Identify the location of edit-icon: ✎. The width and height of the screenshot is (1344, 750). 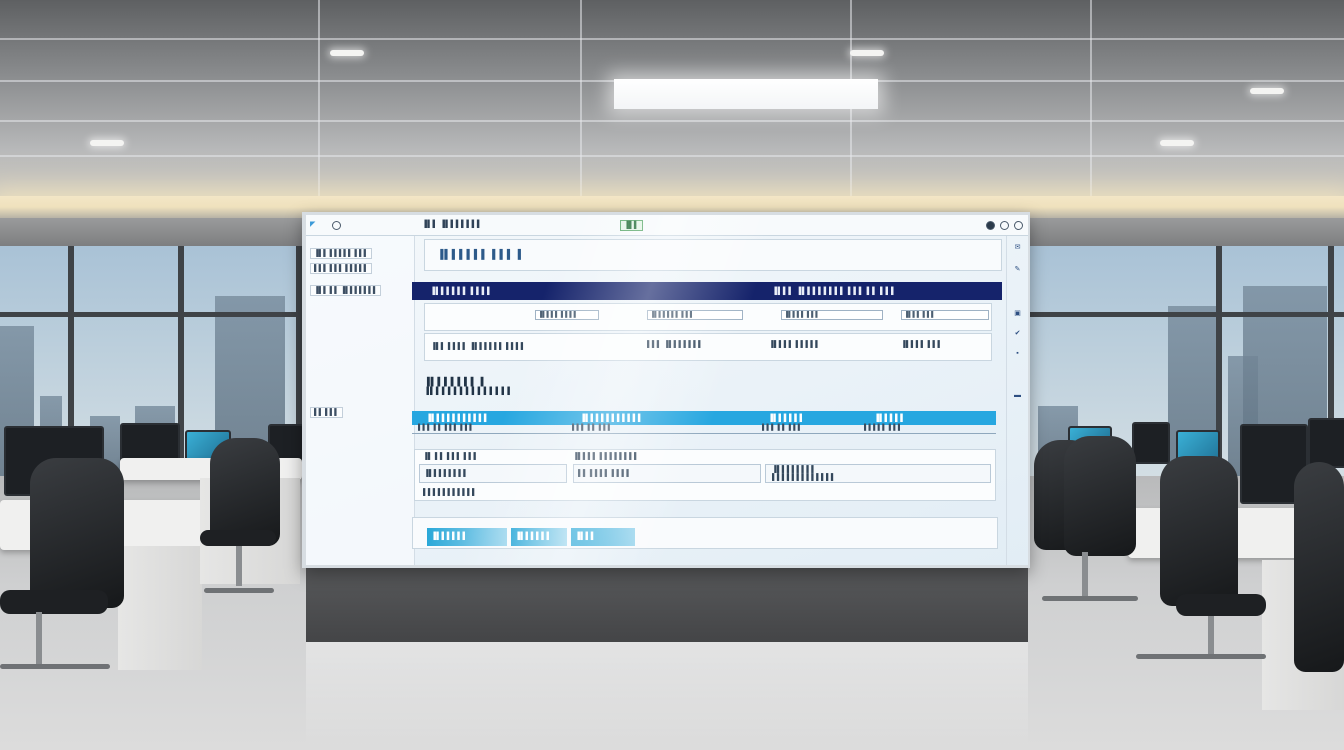
(1017, 269).